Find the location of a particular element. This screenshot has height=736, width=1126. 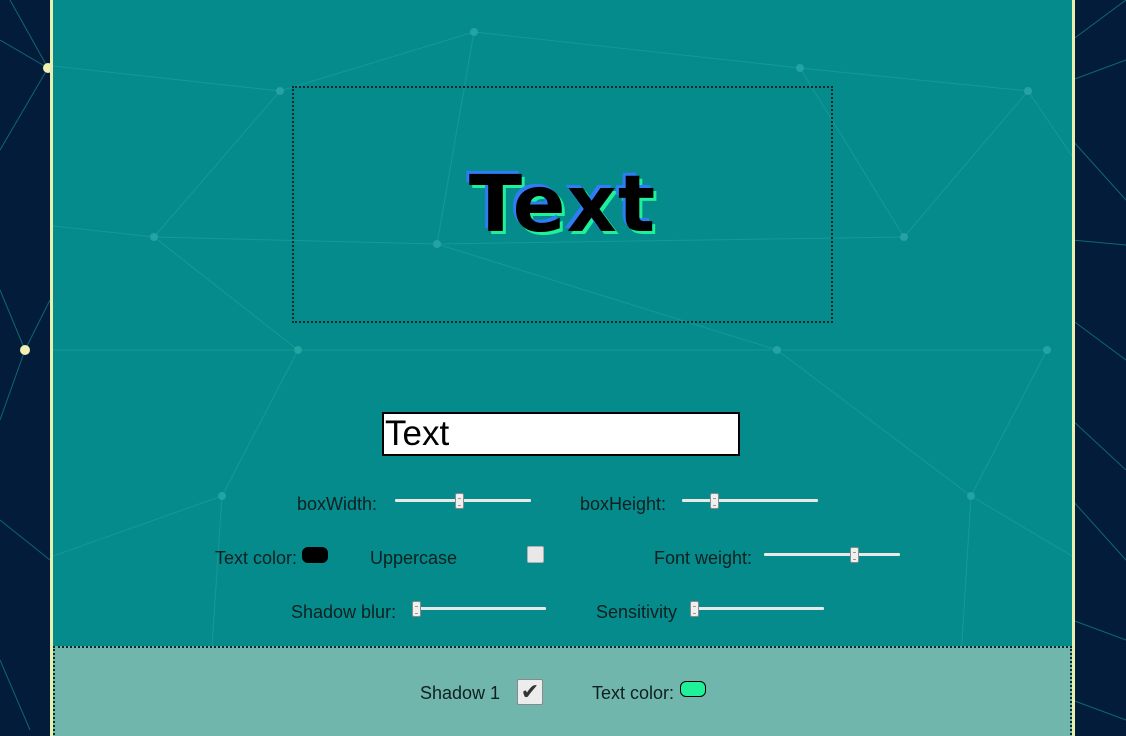

text-color-label: Text color: is located at coordinates (256, 558).